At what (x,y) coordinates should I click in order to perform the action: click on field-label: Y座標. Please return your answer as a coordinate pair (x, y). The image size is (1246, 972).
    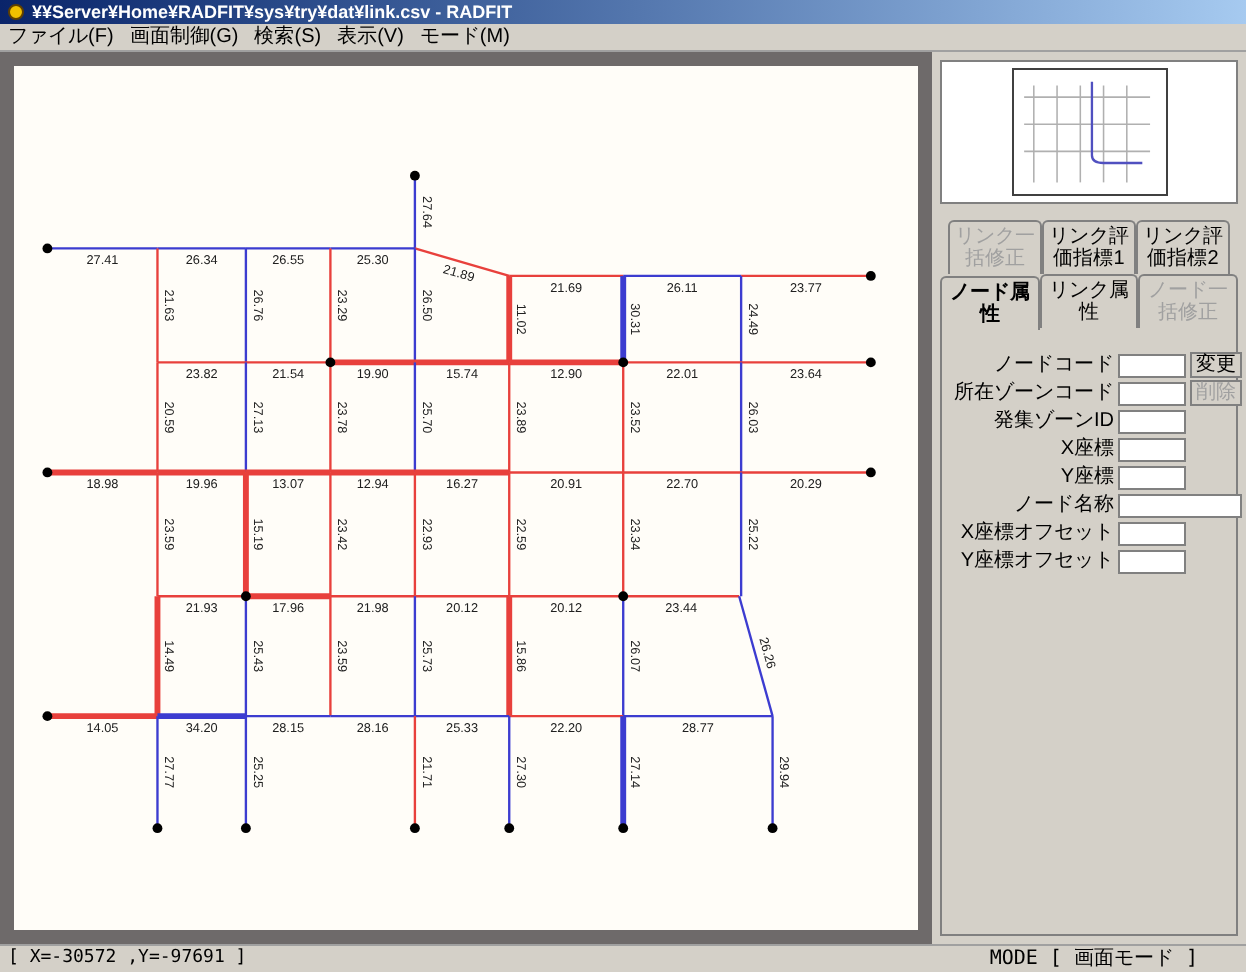
    Looking at the image, I should click on (1086, 477).